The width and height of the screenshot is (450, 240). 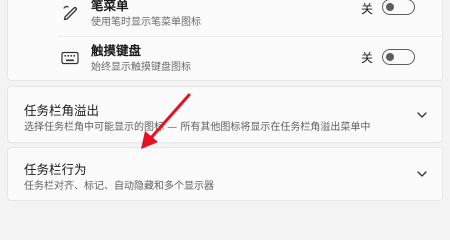 What do you see at coordinates (55, 169) in the screenshot?
I see `taskbar-behaviors-title: 任务栏行为` at bounding box center [55, 169].